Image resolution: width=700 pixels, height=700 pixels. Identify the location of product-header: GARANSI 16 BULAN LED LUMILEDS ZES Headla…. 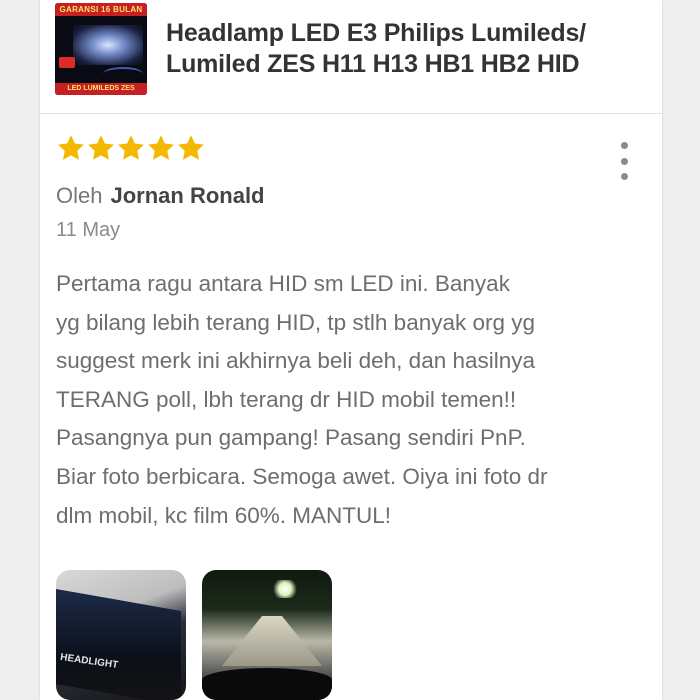
(351, 57).